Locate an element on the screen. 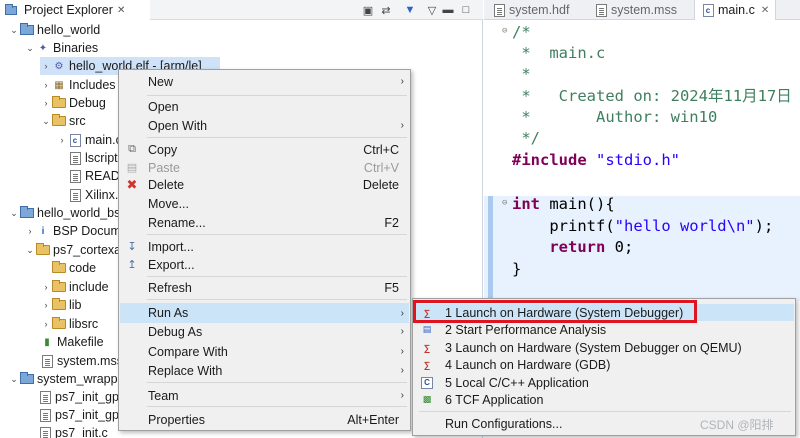 The image size is (800, 438). tree-item-system-mss: system.mss is located at coordinates (81, 361).